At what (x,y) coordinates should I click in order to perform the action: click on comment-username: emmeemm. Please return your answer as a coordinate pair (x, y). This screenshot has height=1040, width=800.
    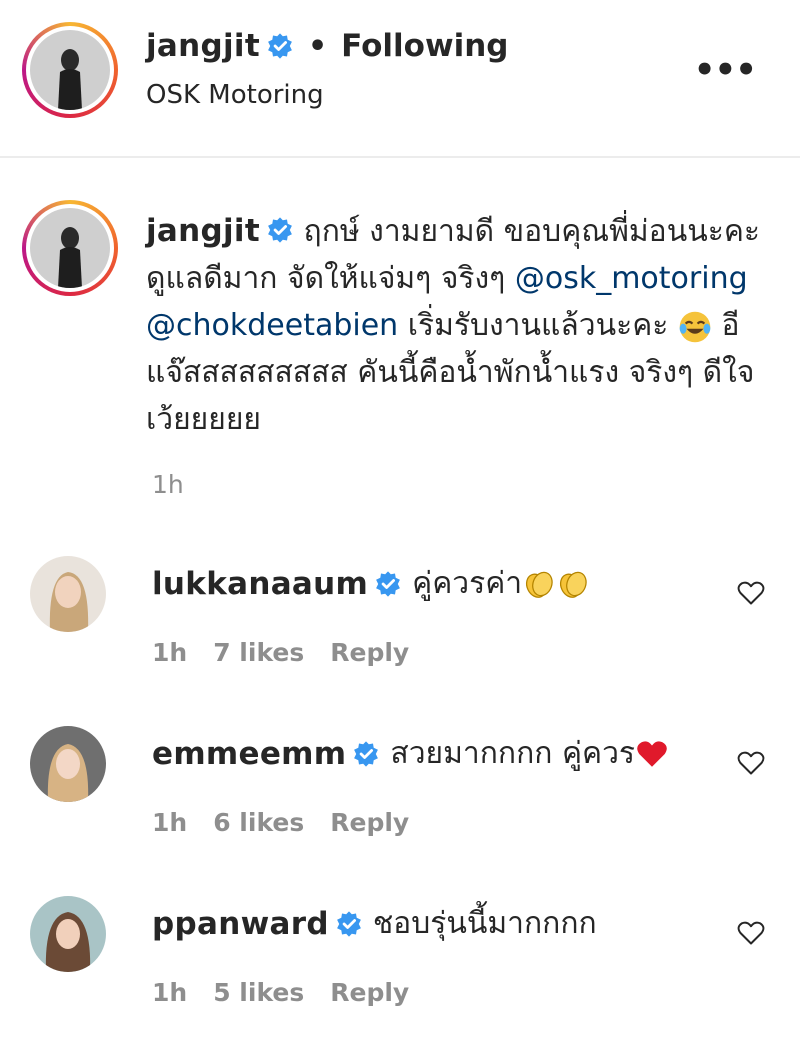
    Looking at the image, I should click on (249, 754).